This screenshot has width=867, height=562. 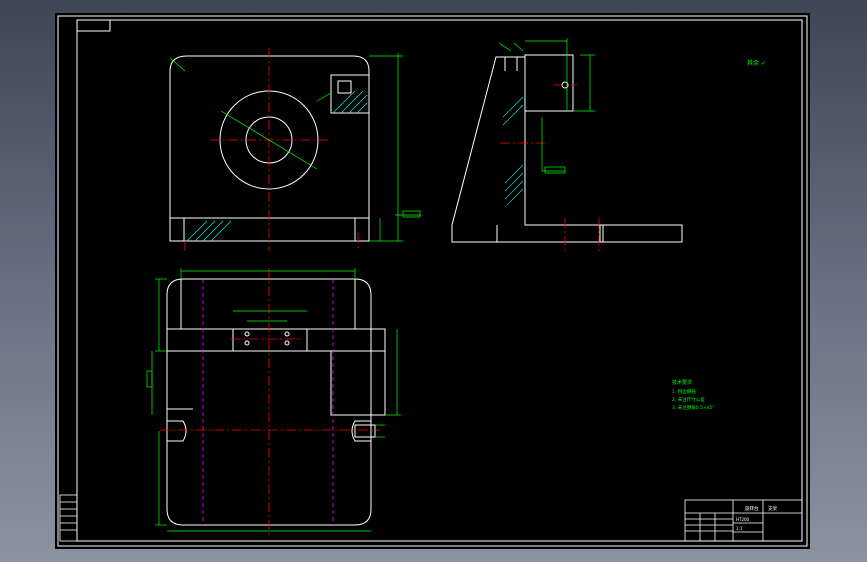 I want to click on tech-req-item-3: 3. 未注倒角0.5×45°, so click(x=693, y=407).